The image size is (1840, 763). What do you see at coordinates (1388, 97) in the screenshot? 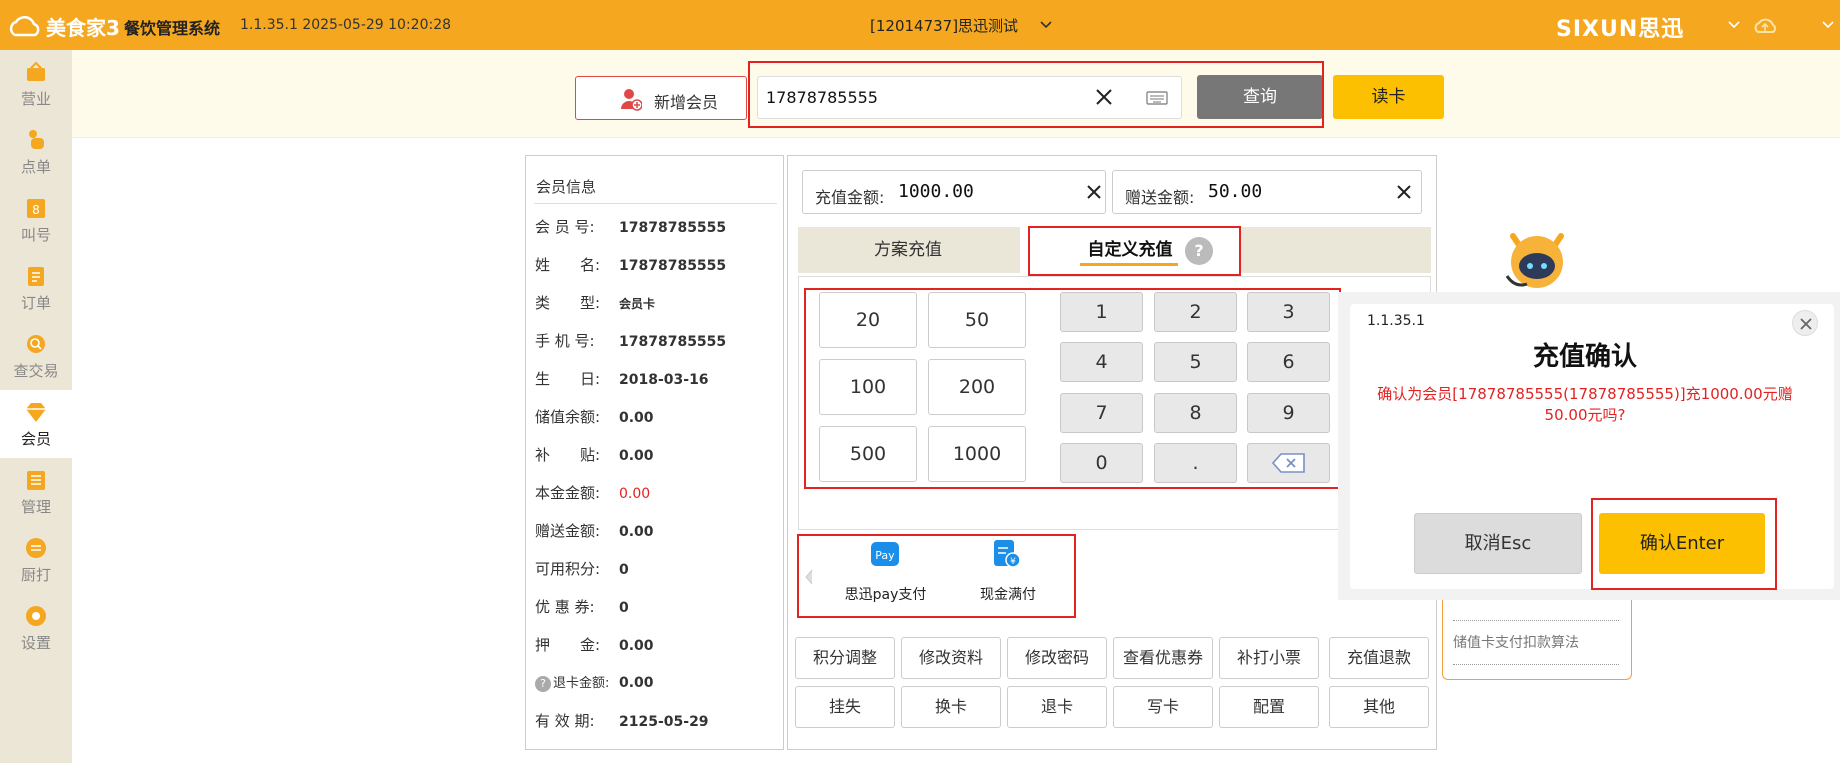
I see `read-card-button: 读卡` at bounding box center [1388, 97].